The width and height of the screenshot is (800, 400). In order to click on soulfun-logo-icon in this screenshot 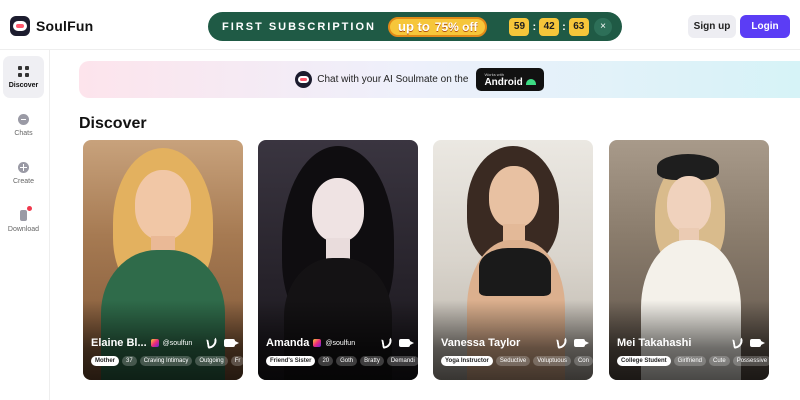, I will do `click(304, 79)`.